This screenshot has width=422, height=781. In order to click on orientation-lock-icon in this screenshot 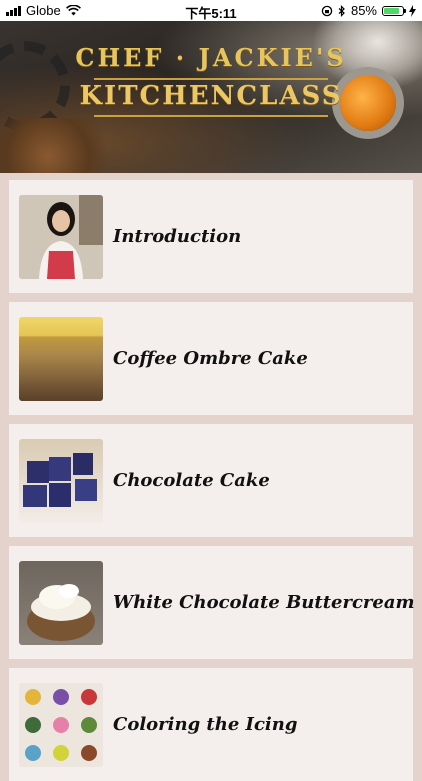, I will do `click(327, 10)`.